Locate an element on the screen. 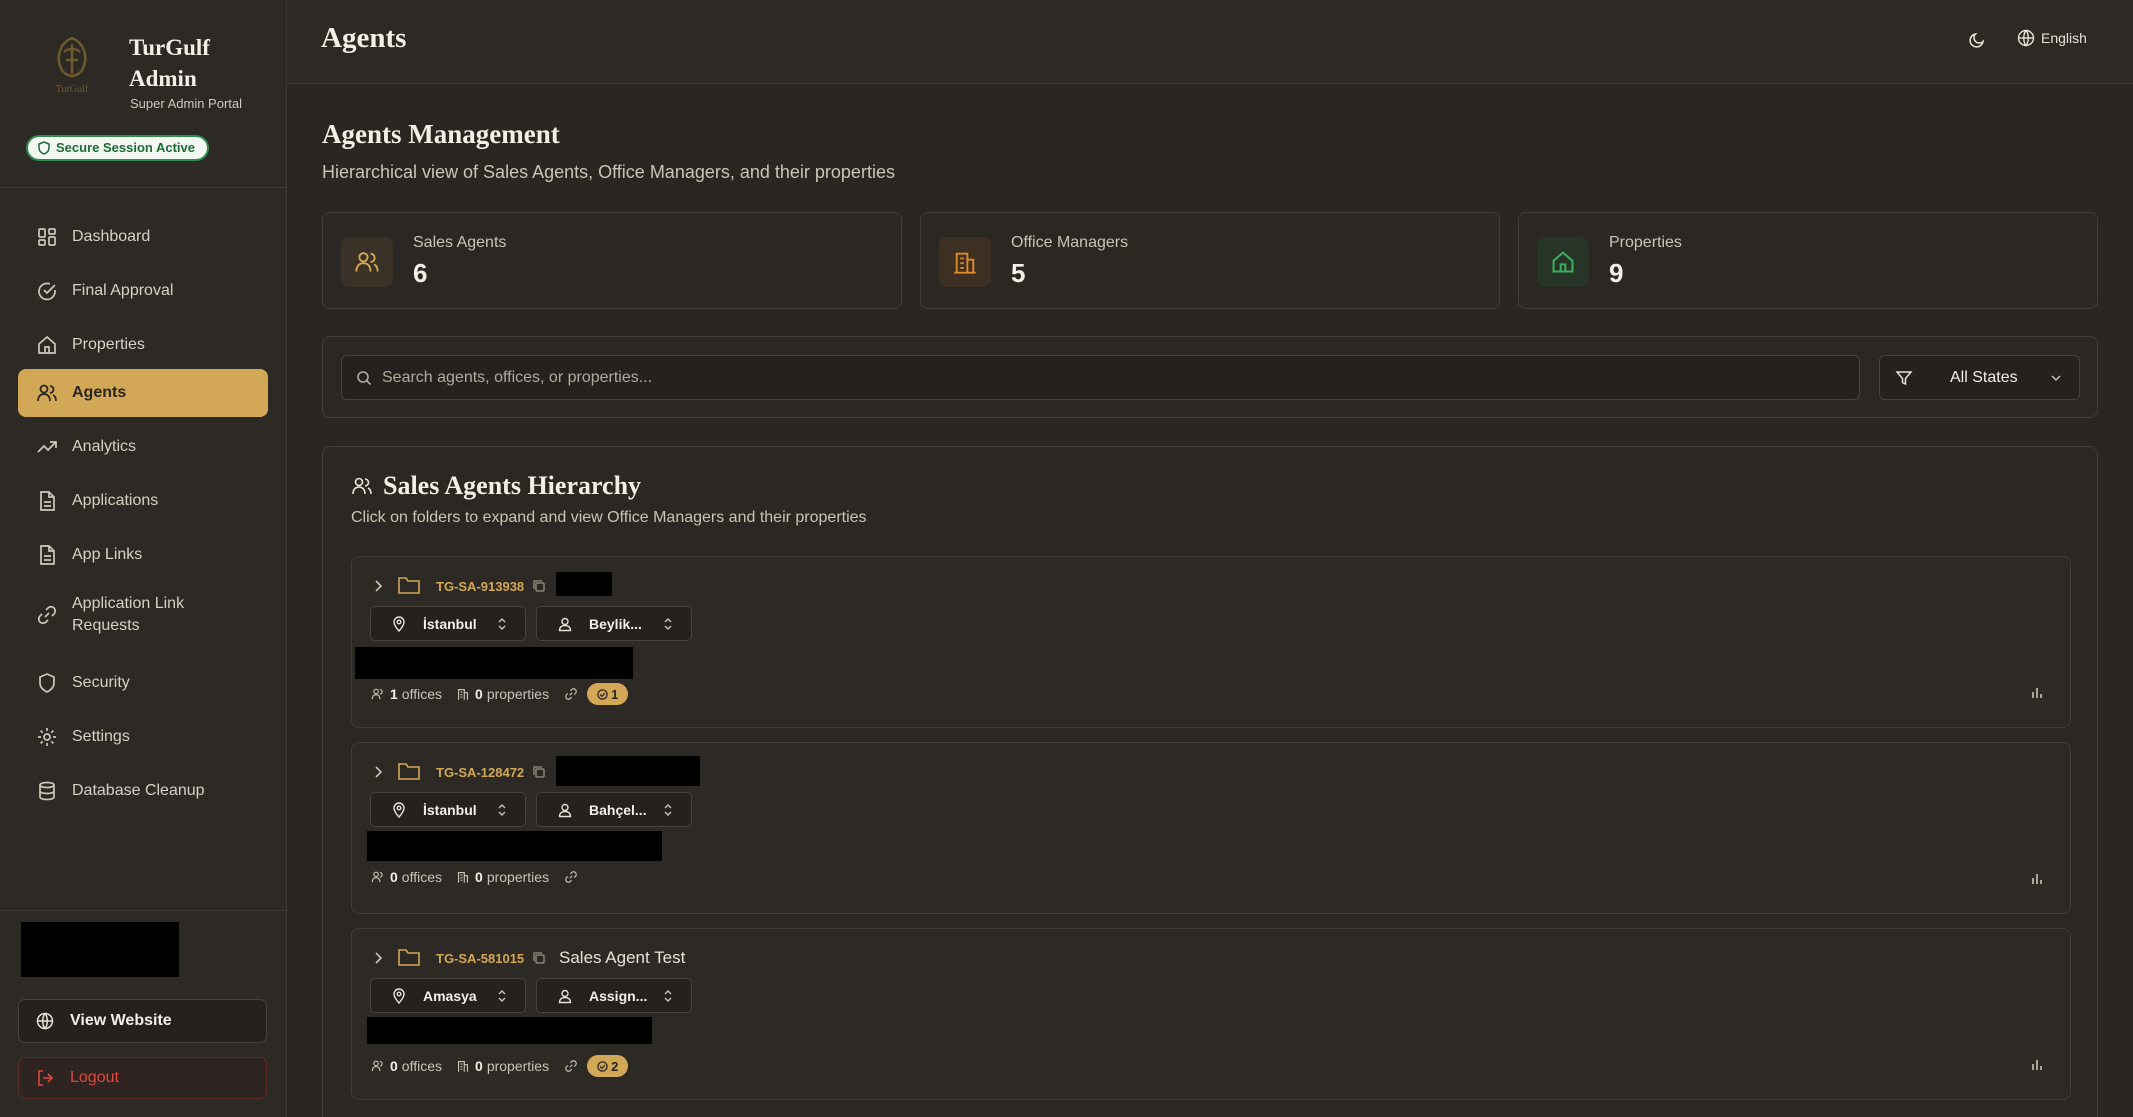 The image size is (2133, 1117). stat-icon-box is located at coordinates (1563, 262).